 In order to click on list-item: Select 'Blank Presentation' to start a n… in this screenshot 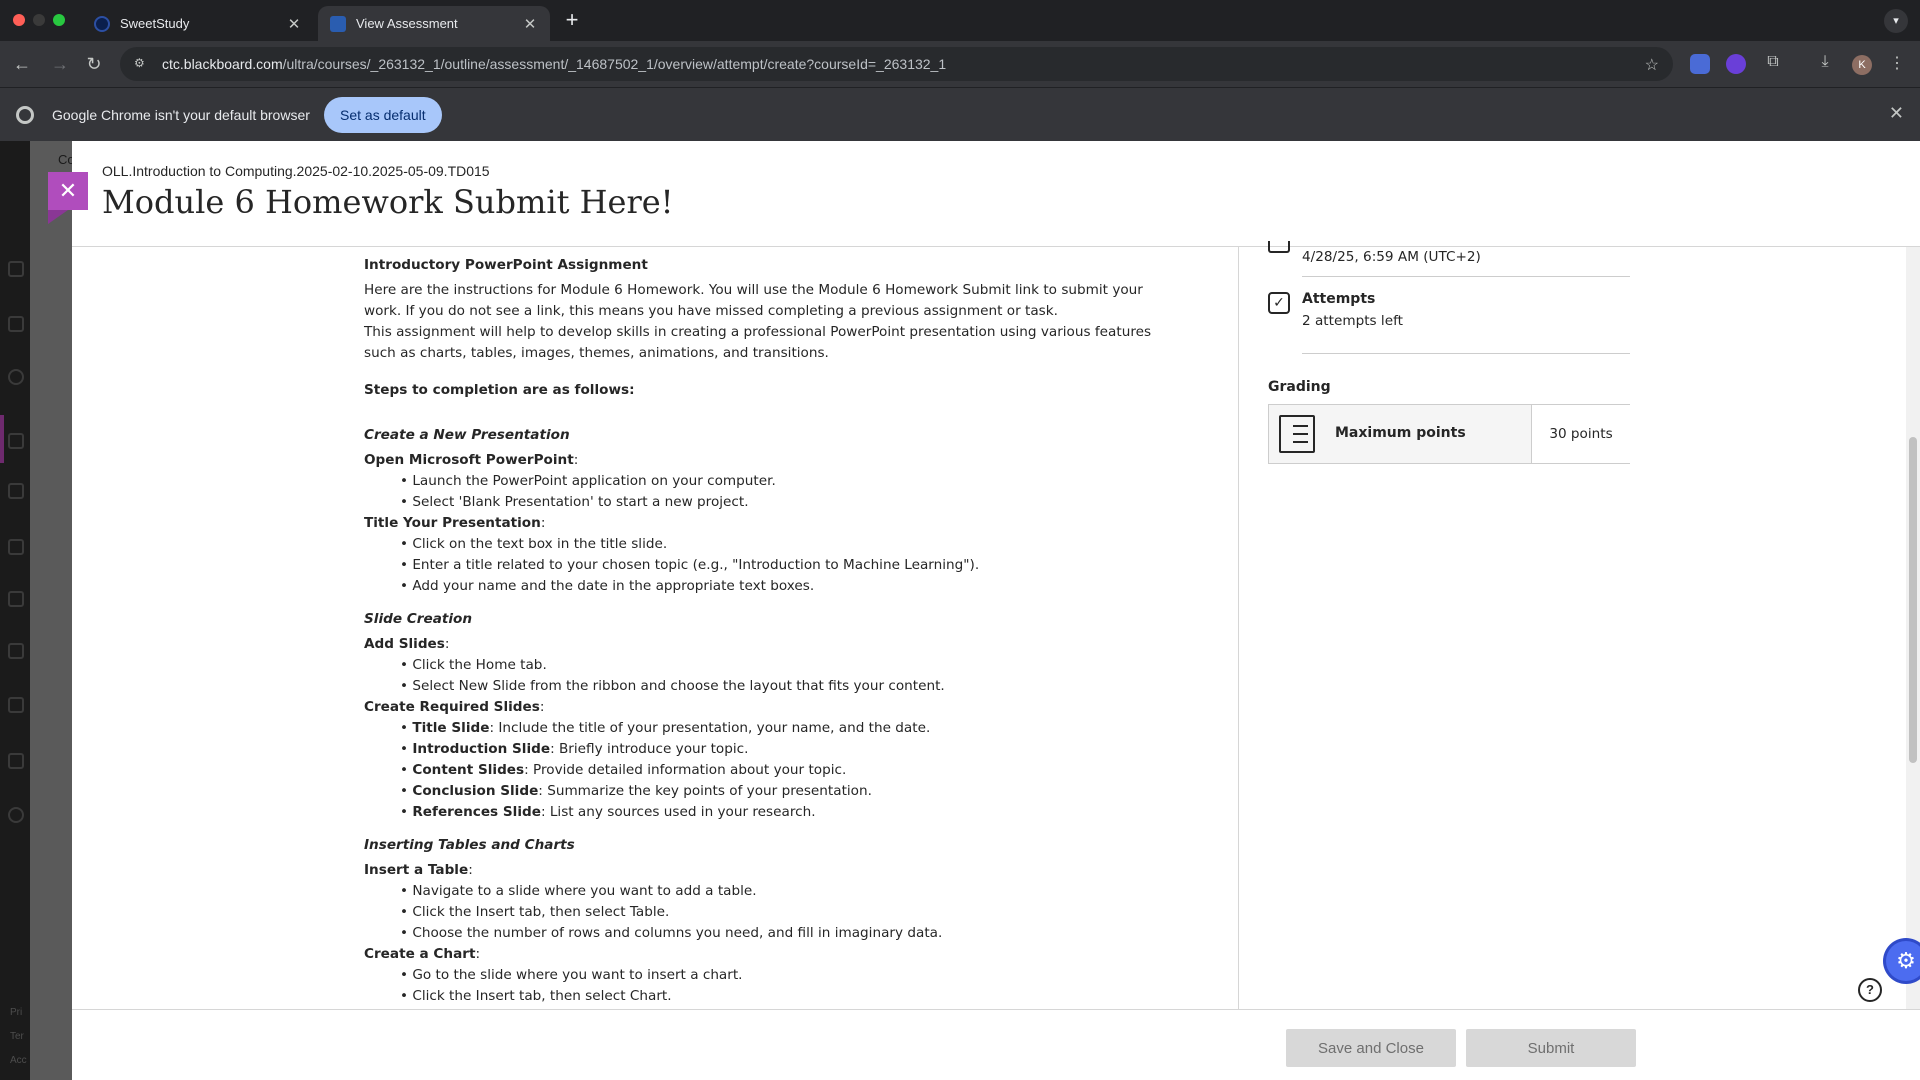, I will do `click(819, 502)`.